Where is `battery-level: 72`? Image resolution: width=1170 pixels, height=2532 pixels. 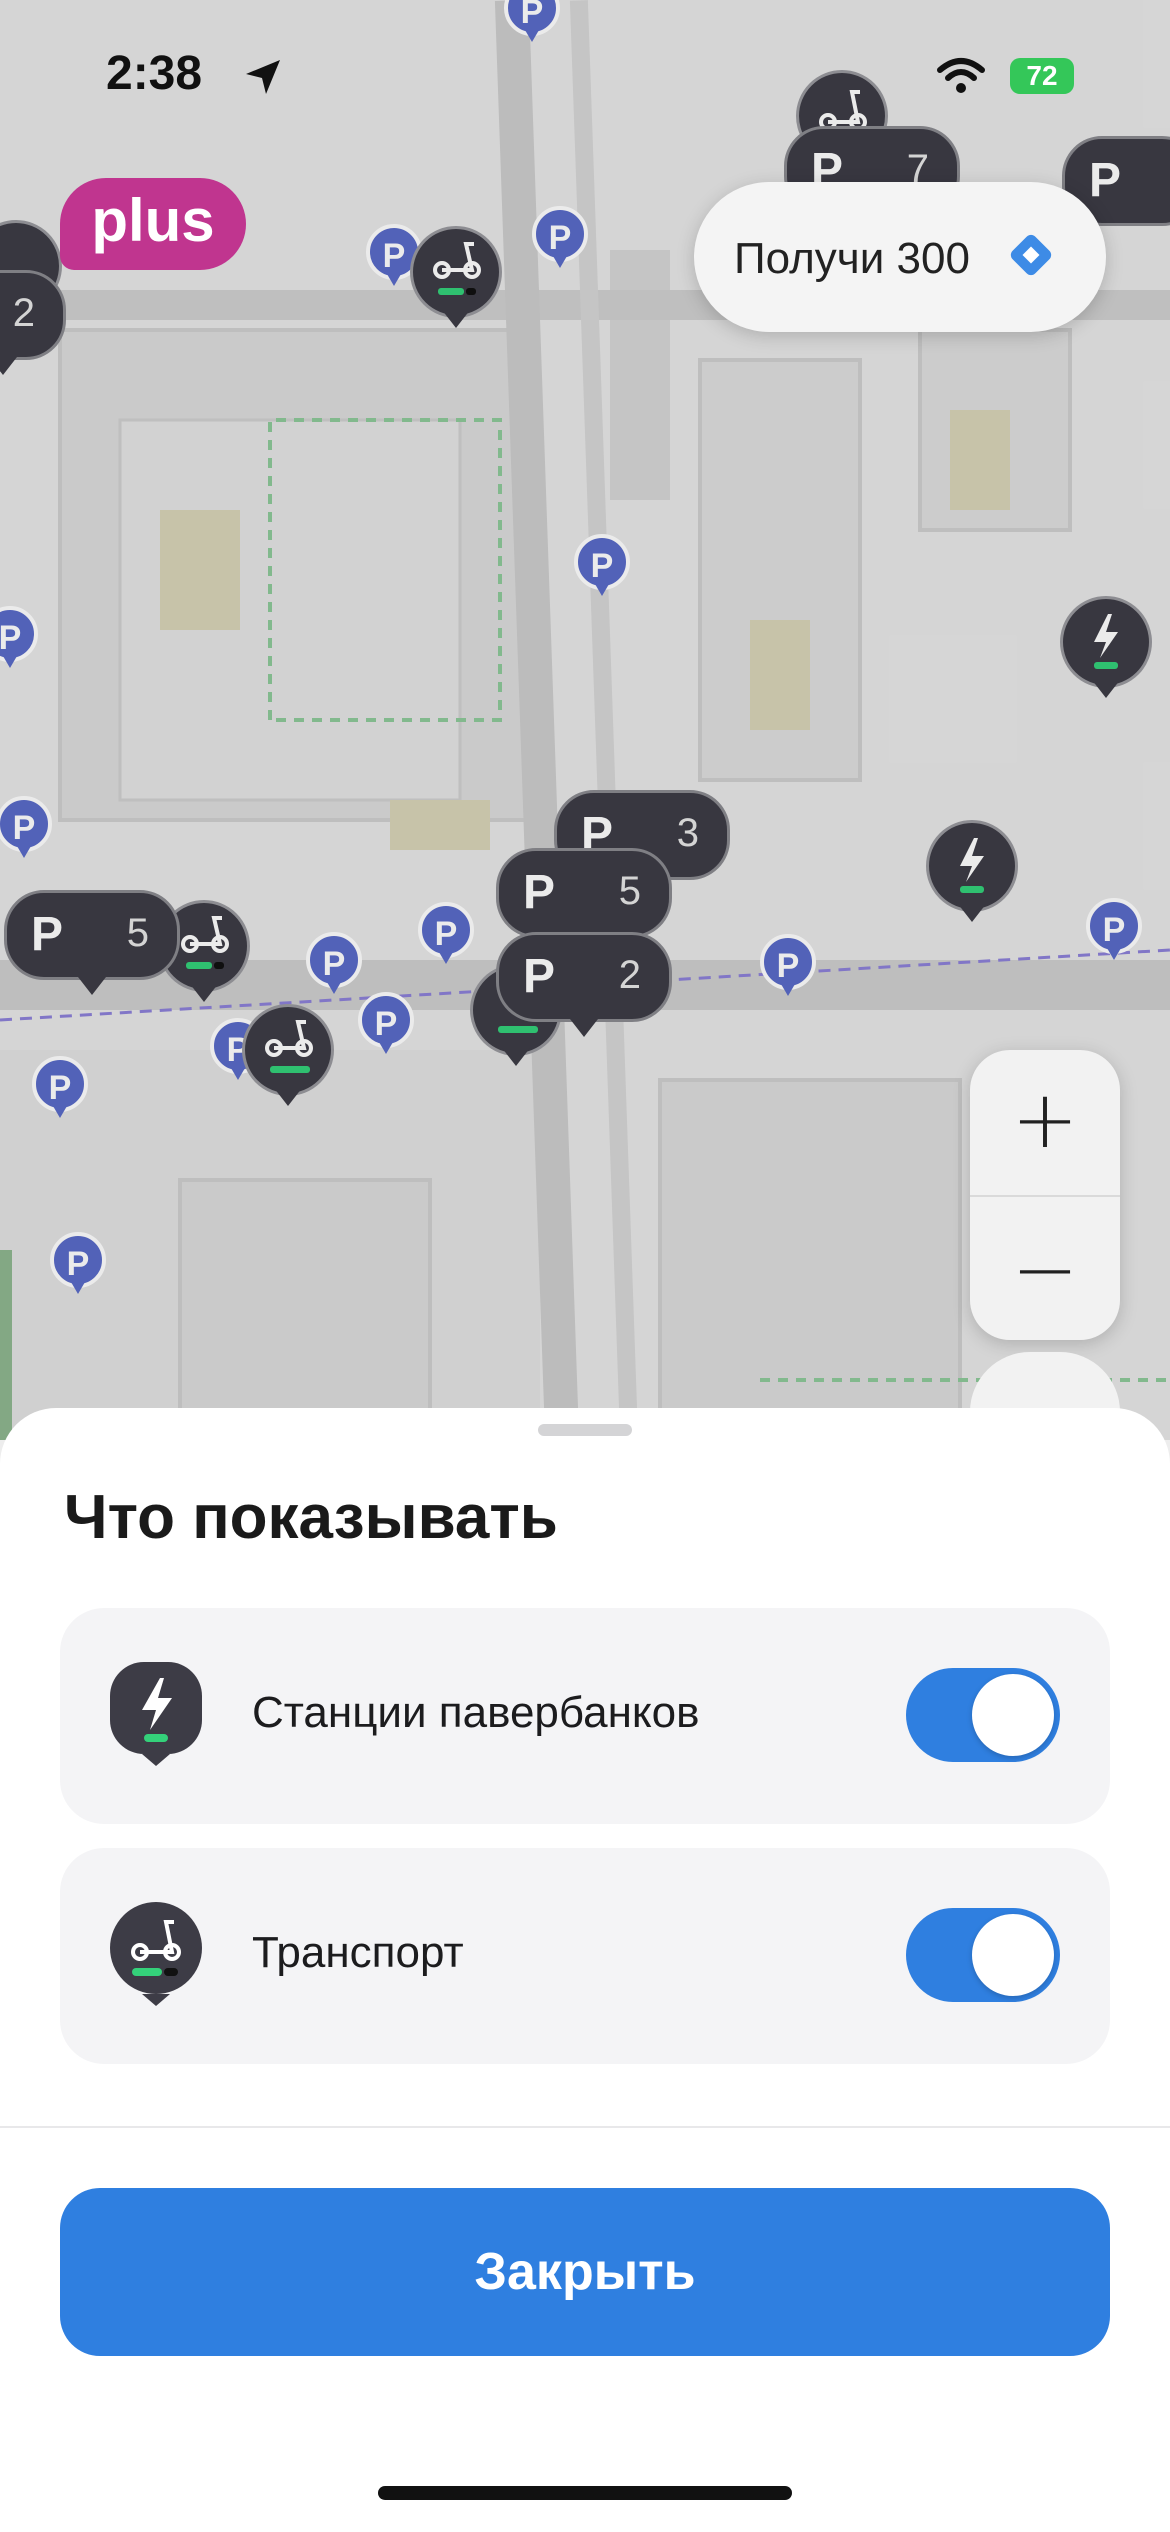
battery-level: 72 is located at coordinates (1042, 75).